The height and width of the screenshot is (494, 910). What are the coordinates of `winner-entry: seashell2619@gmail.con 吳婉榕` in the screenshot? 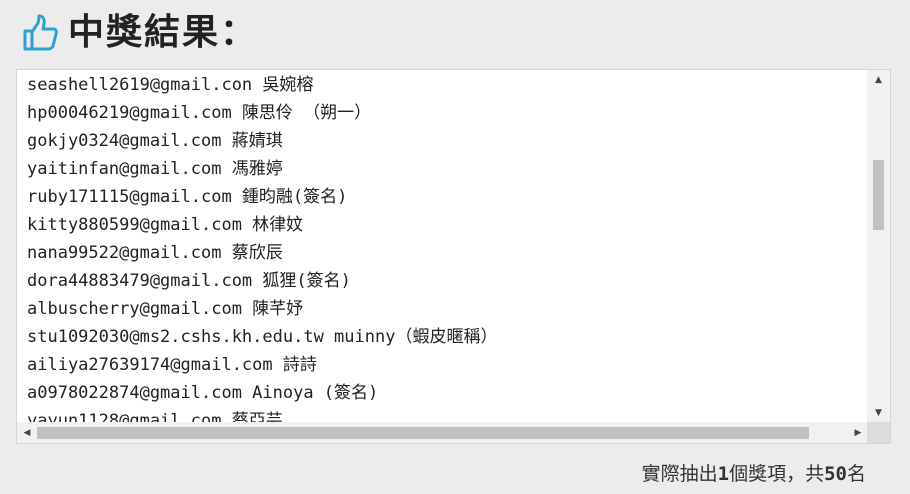 It's located at (170, 85).